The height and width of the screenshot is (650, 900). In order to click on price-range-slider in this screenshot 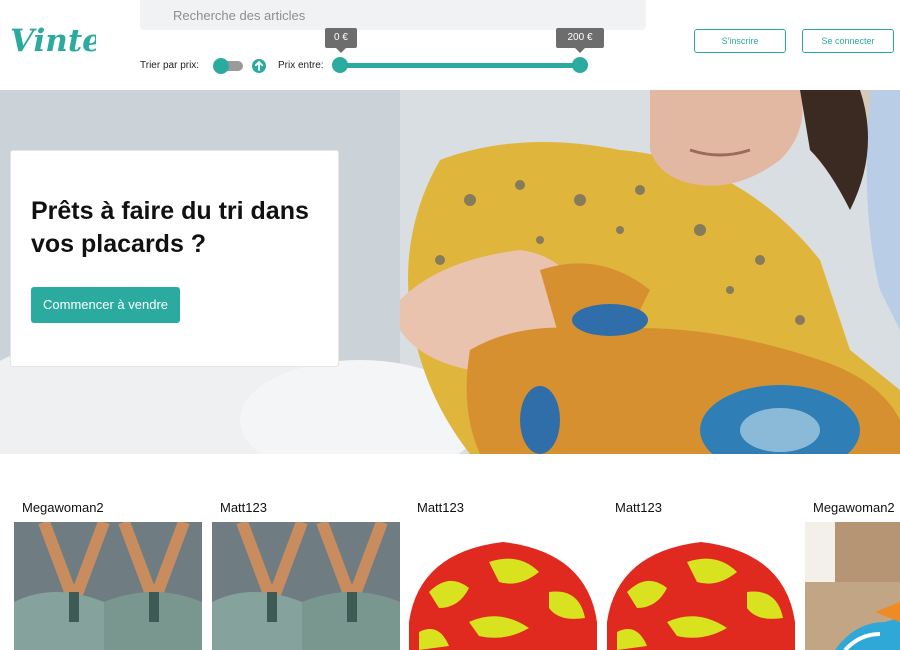, I will do `click(461, 66)`.